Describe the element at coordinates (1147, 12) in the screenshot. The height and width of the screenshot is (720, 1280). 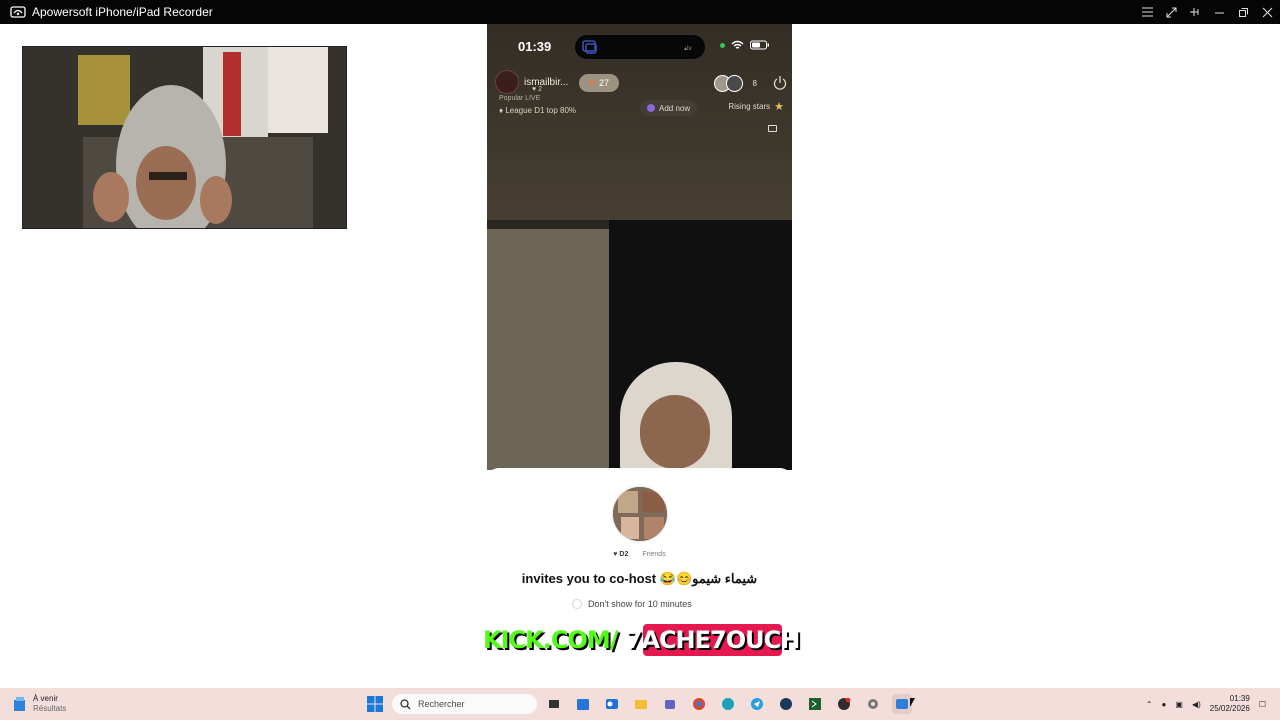
I see `list-icon` at that location.